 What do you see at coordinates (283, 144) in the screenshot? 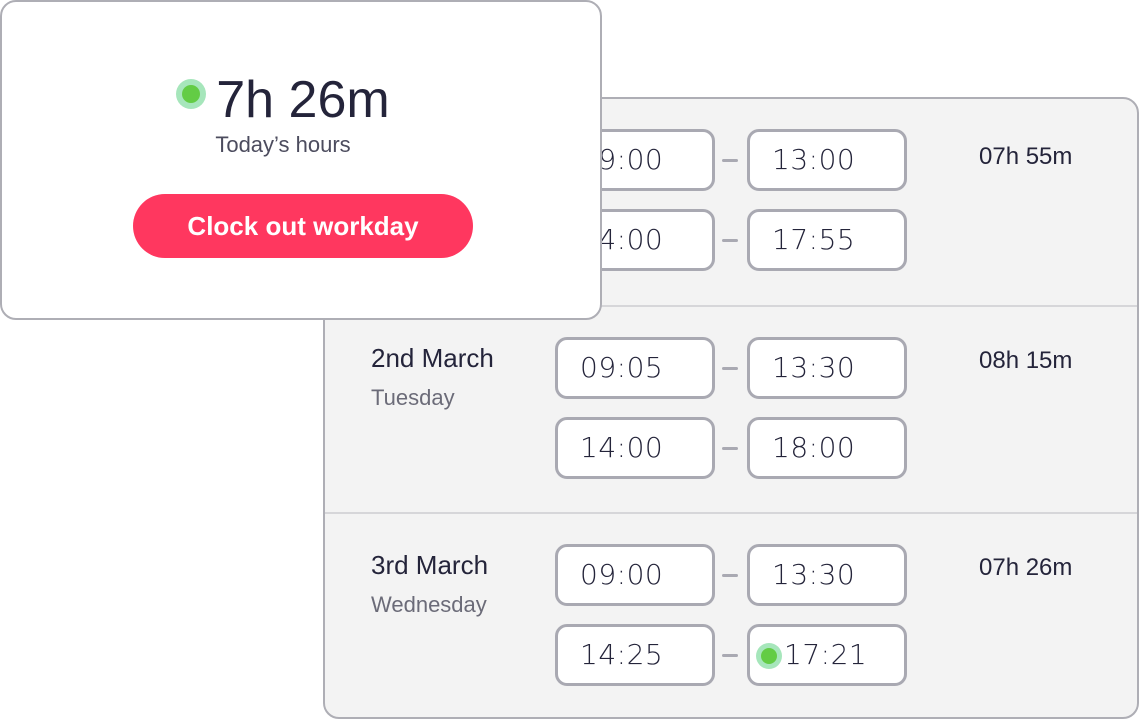
I see `today-hours-label: Today’s hours` at bounding box center [283, 144].